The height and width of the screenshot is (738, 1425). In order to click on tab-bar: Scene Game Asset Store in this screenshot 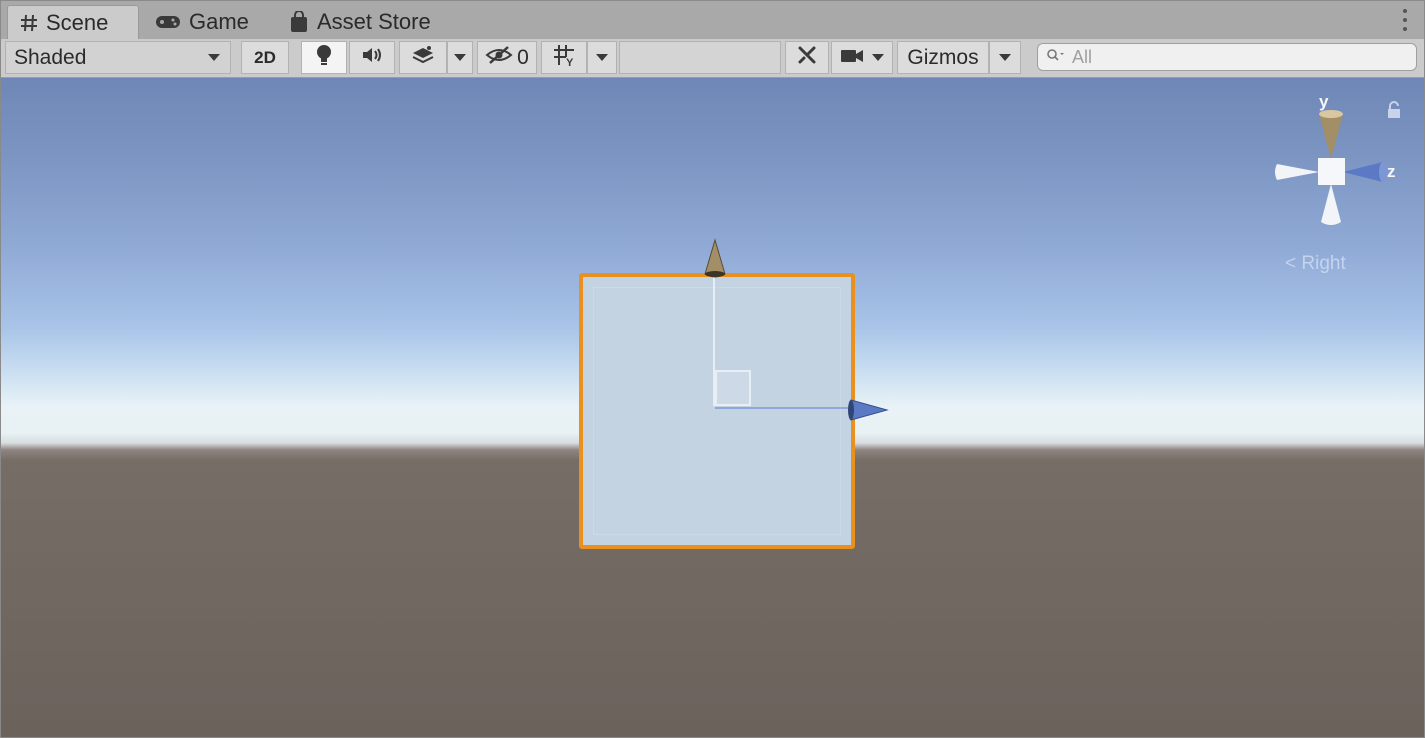, I will do `click(712, 20)`.